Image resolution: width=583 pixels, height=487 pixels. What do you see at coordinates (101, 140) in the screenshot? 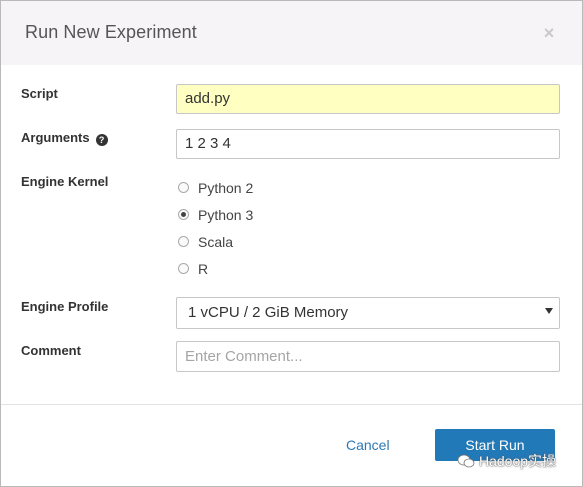
I see `help-icon: ?` at bounding box center [101, 140].